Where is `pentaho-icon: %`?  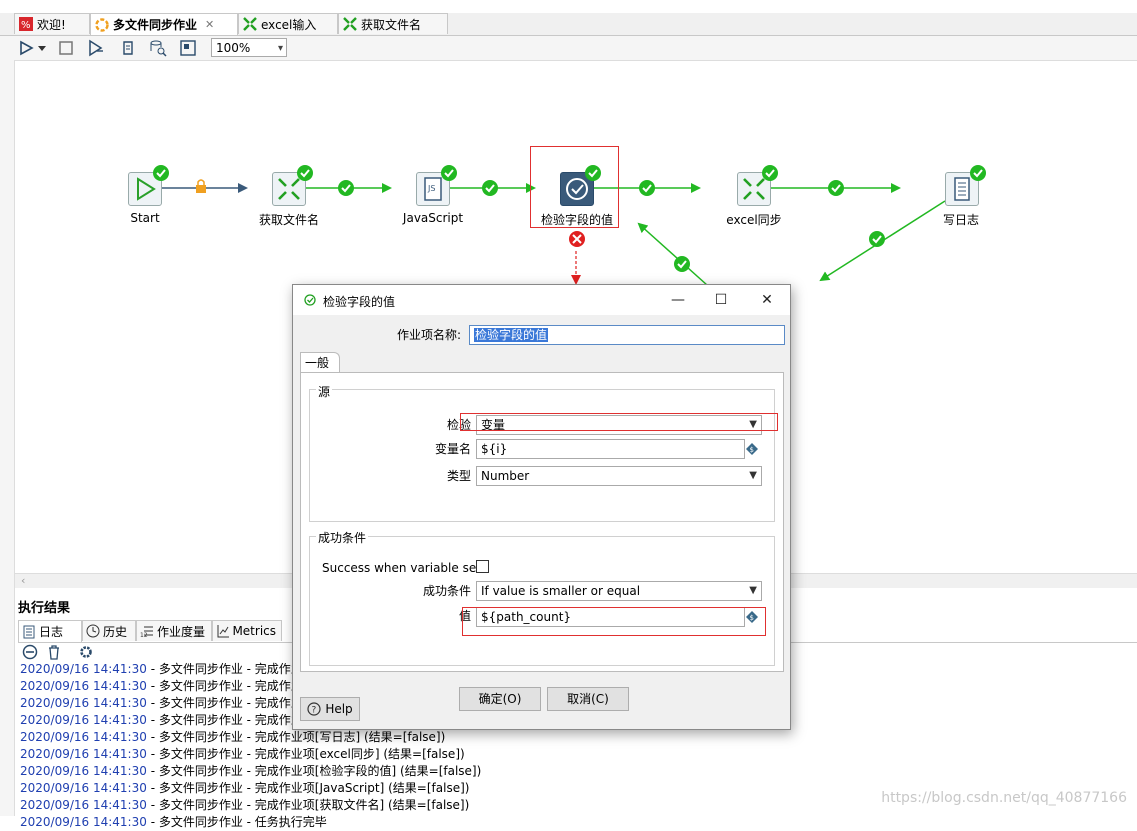
pentaho-icon: % is located at coordinates (26, 24).